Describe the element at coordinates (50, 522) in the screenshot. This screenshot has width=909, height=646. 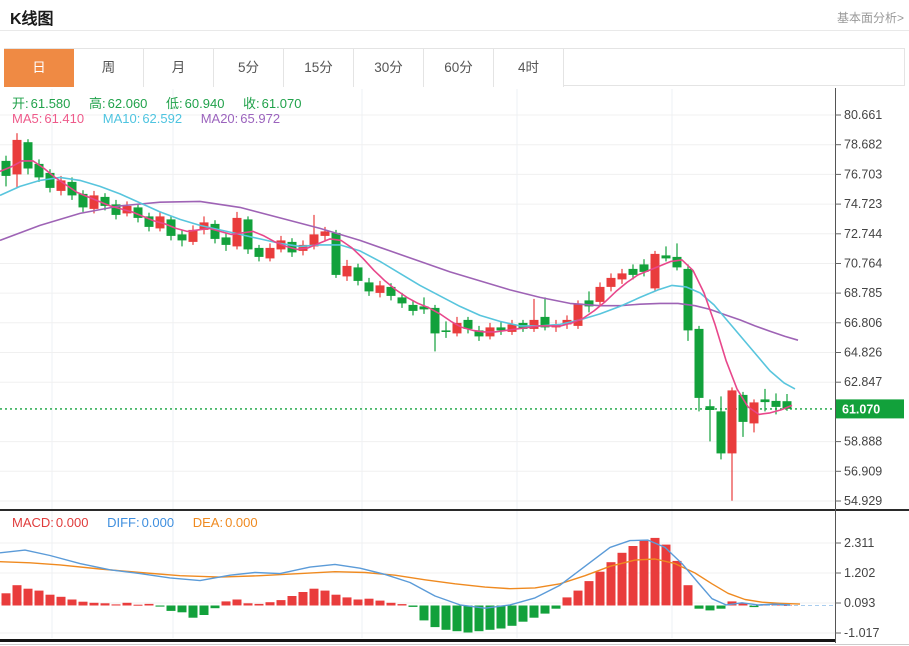
I see `macd-value: MACD: 0.000` at that location.